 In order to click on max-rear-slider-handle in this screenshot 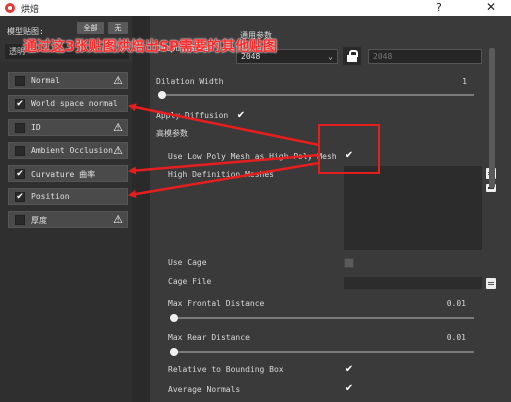, I will do `click(174, 352)`.